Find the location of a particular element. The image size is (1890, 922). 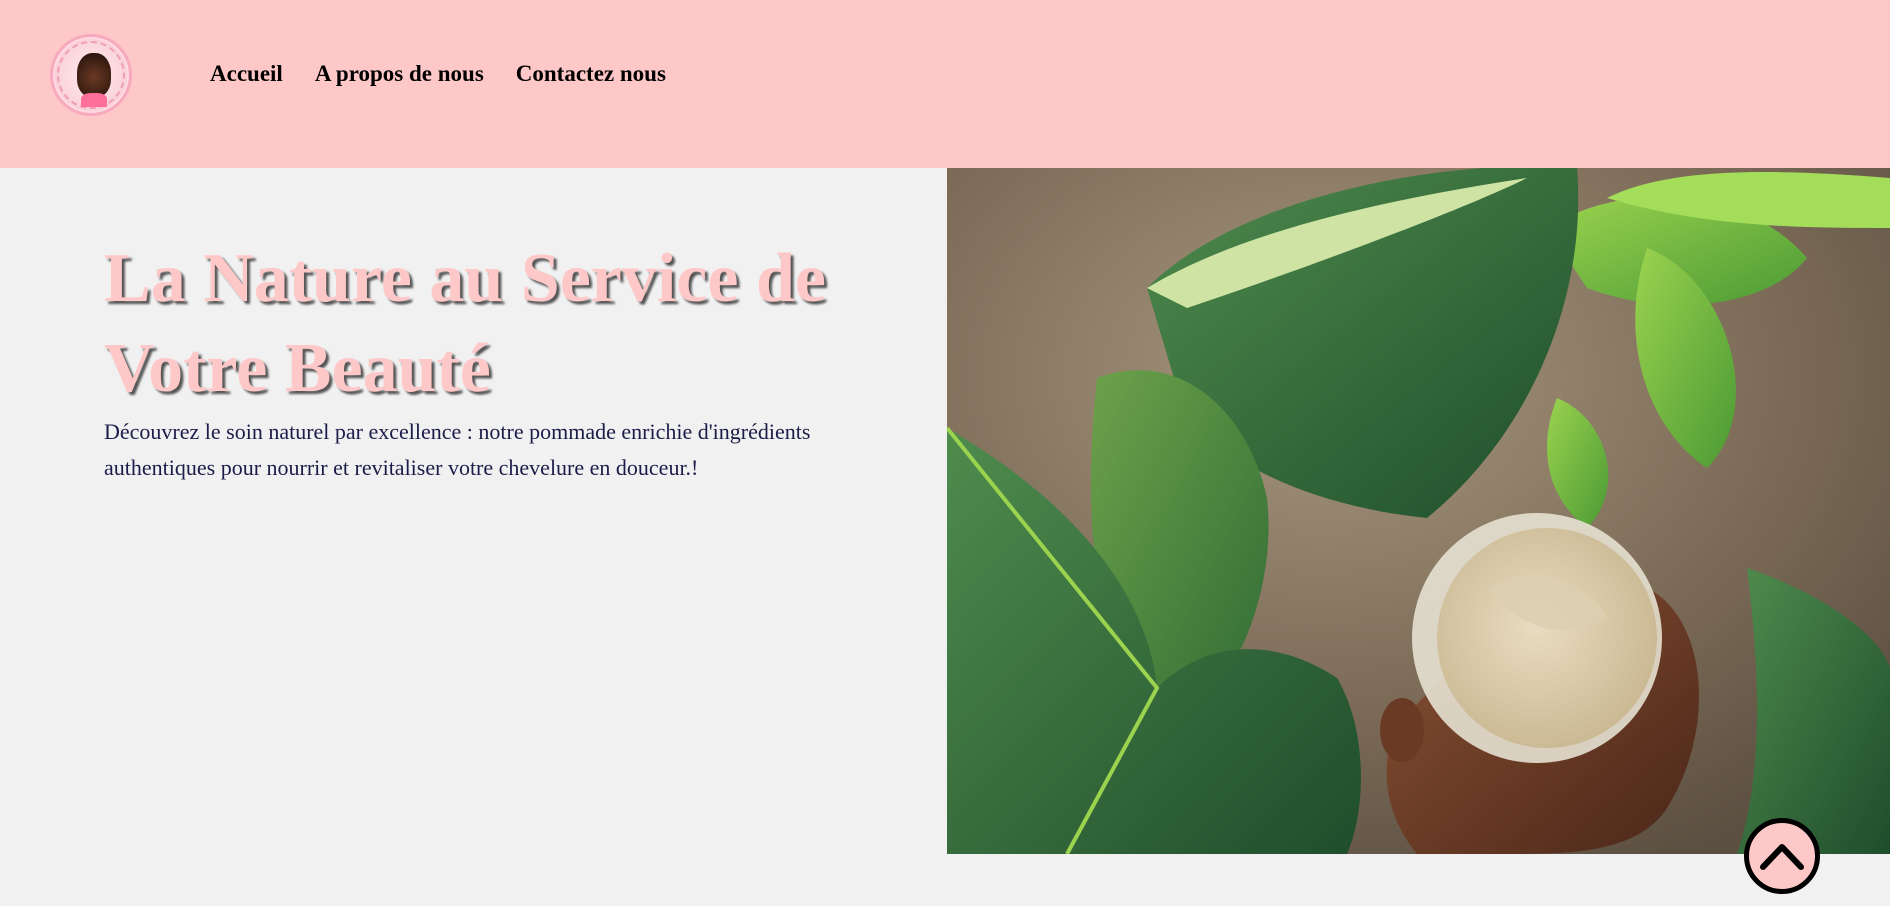

nav-link-a-propos: A propos de nous is located at coordinates (399, 74).